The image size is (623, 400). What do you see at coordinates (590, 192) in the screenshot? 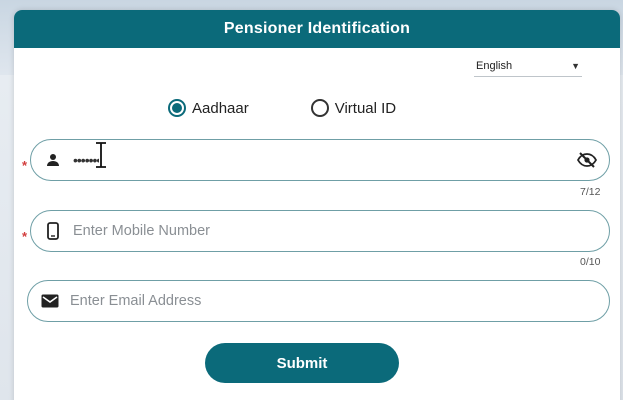
I see `aadhaar-char-counter: 7/12` at bounding box center [590, 192].